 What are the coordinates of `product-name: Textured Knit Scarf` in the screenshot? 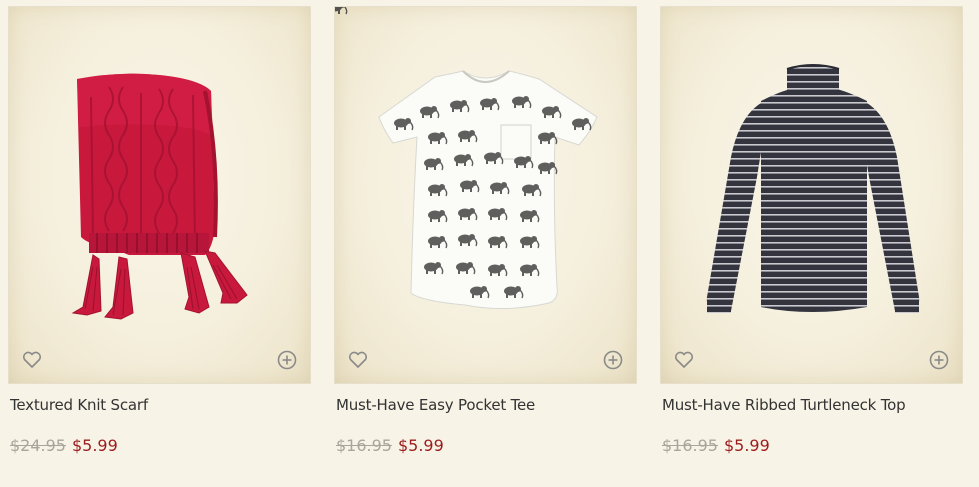 It's located at (79, 405).